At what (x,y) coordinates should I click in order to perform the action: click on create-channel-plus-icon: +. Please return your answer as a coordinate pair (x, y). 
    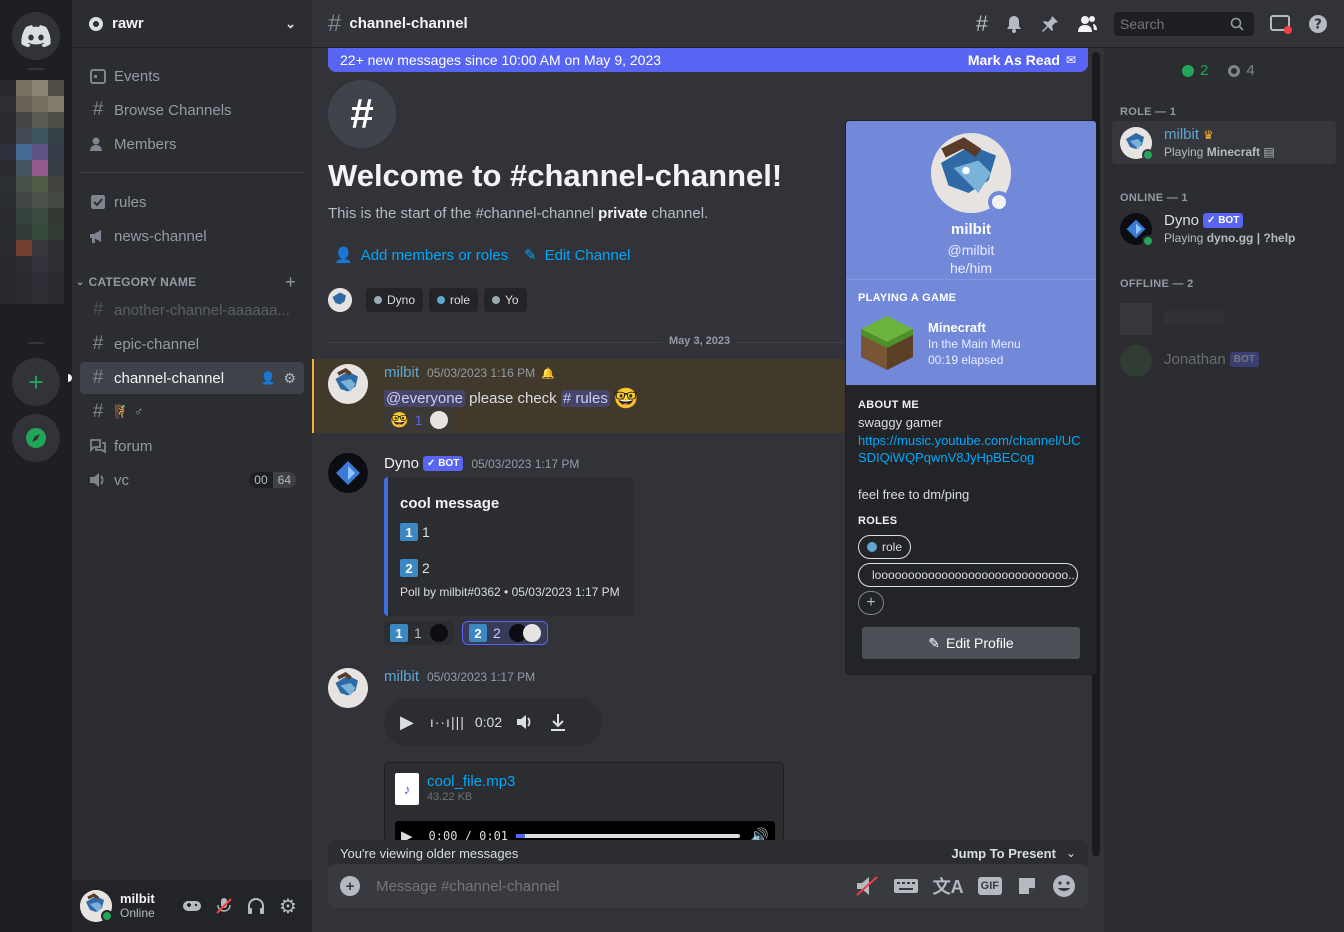
    Looking at the image, I should click on (290, 282).